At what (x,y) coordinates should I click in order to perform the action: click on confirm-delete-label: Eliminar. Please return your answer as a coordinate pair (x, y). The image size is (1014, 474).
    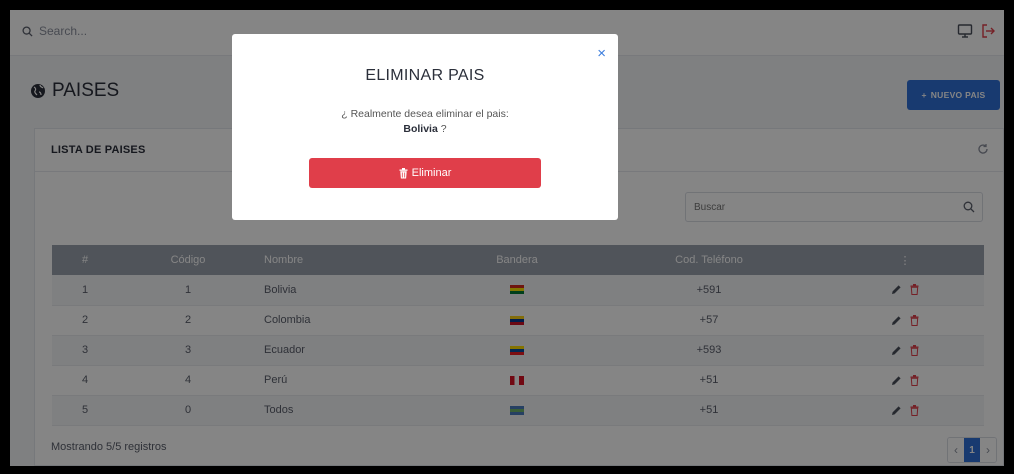
    Looking at the image, I should click on (431, 173).